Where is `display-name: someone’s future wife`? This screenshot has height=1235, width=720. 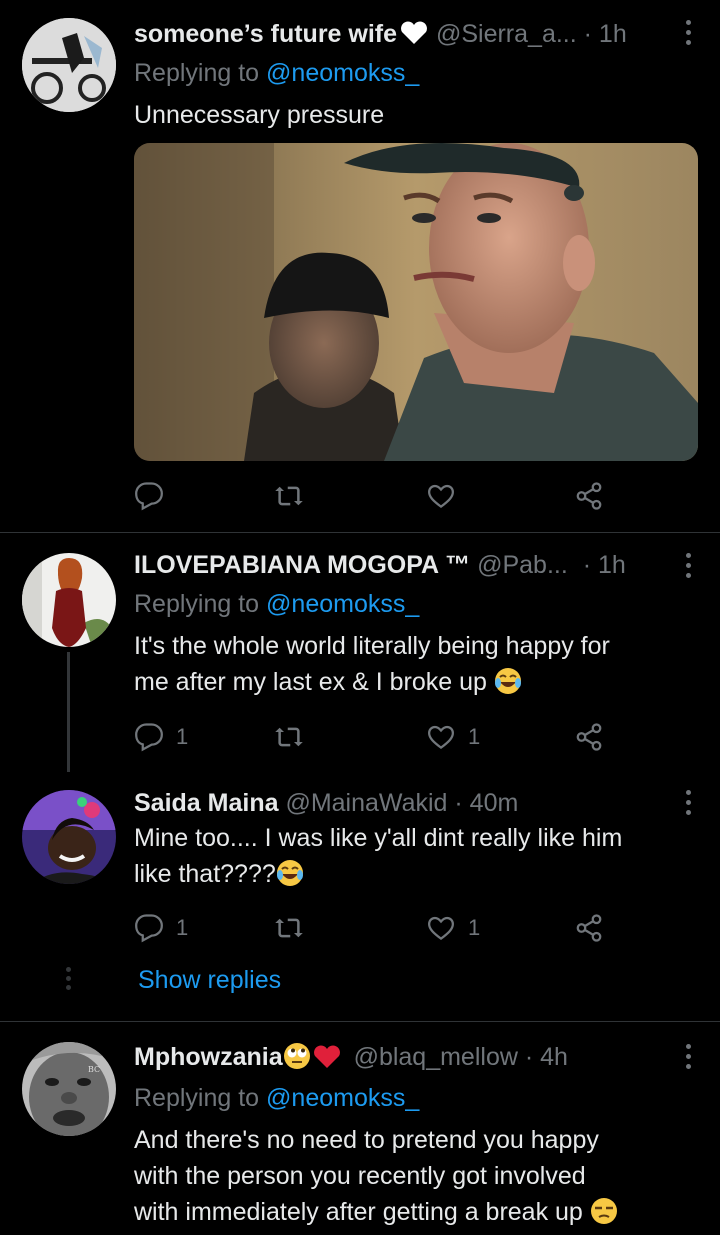 display-name: someone’s future wife is located at coordinates (265, 34).